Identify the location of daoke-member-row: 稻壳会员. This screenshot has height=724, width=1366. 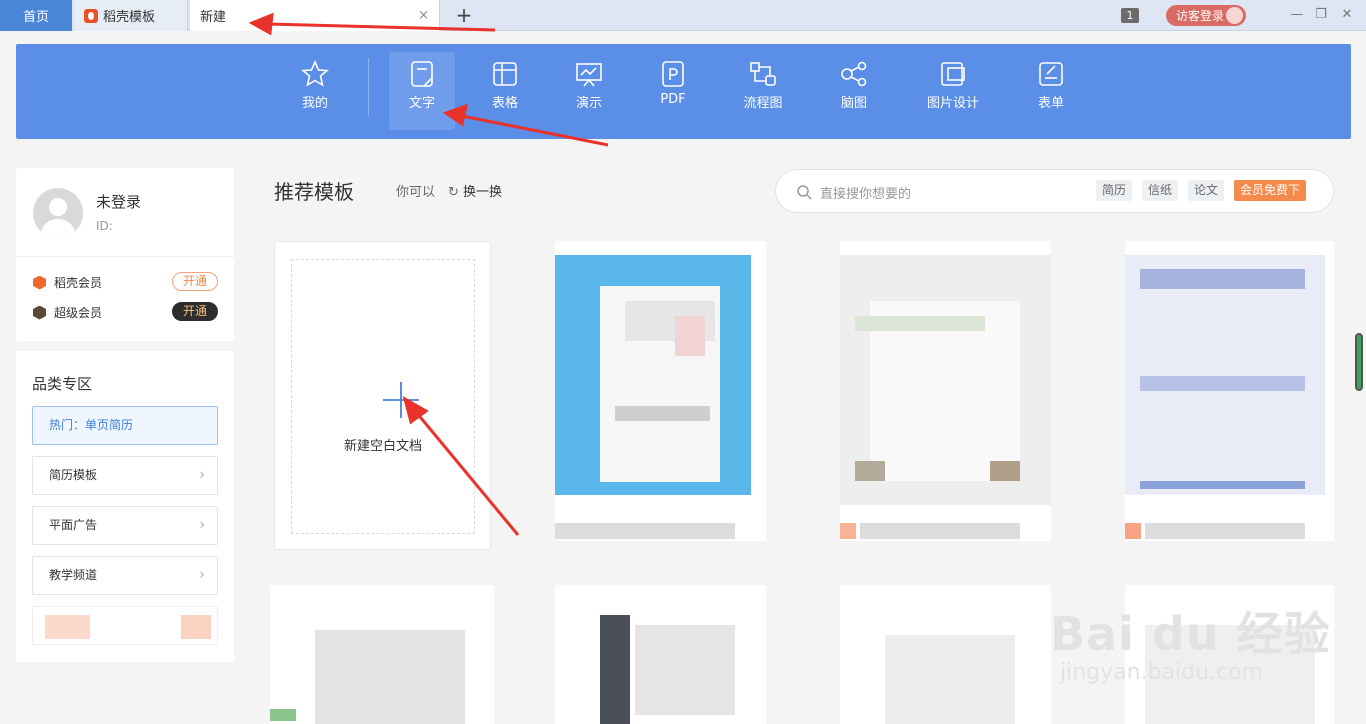
(67, 282).